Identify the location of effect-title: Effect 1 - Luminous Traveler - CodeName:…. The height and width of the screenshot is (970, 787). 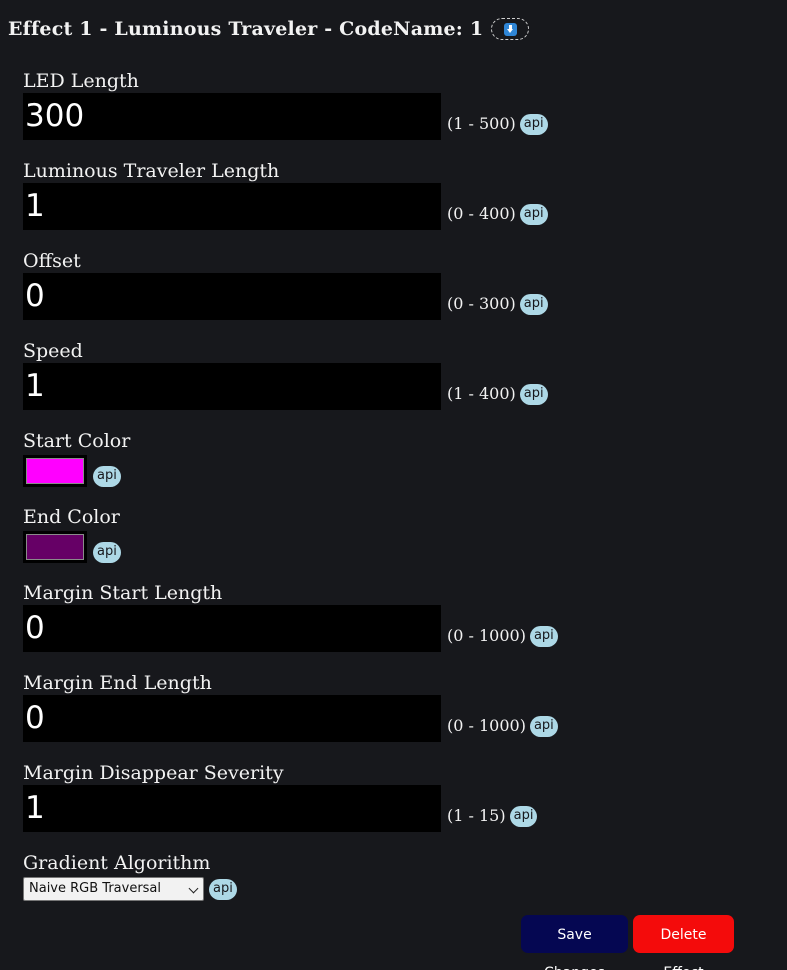
(246, 29).